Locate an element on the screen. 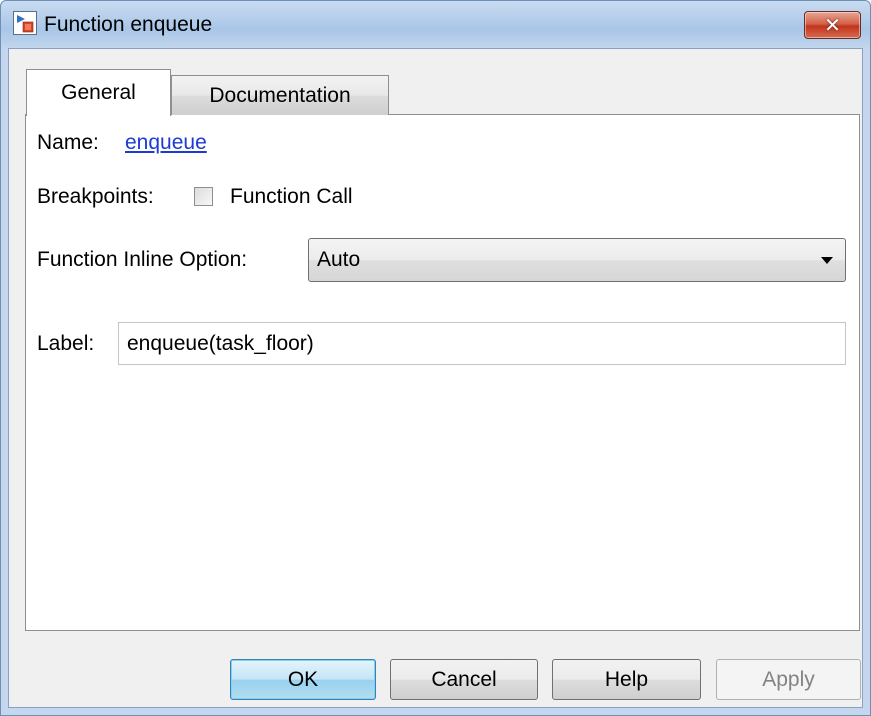  tab-general: General is located at coordinates (98, 92).